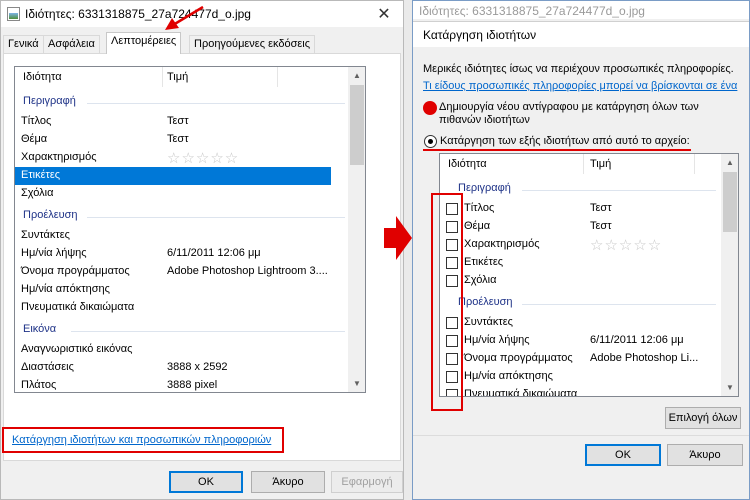 This screenshot has width=750, height=500. I want to click on tab-general: Γενικά, so click(23, 44).